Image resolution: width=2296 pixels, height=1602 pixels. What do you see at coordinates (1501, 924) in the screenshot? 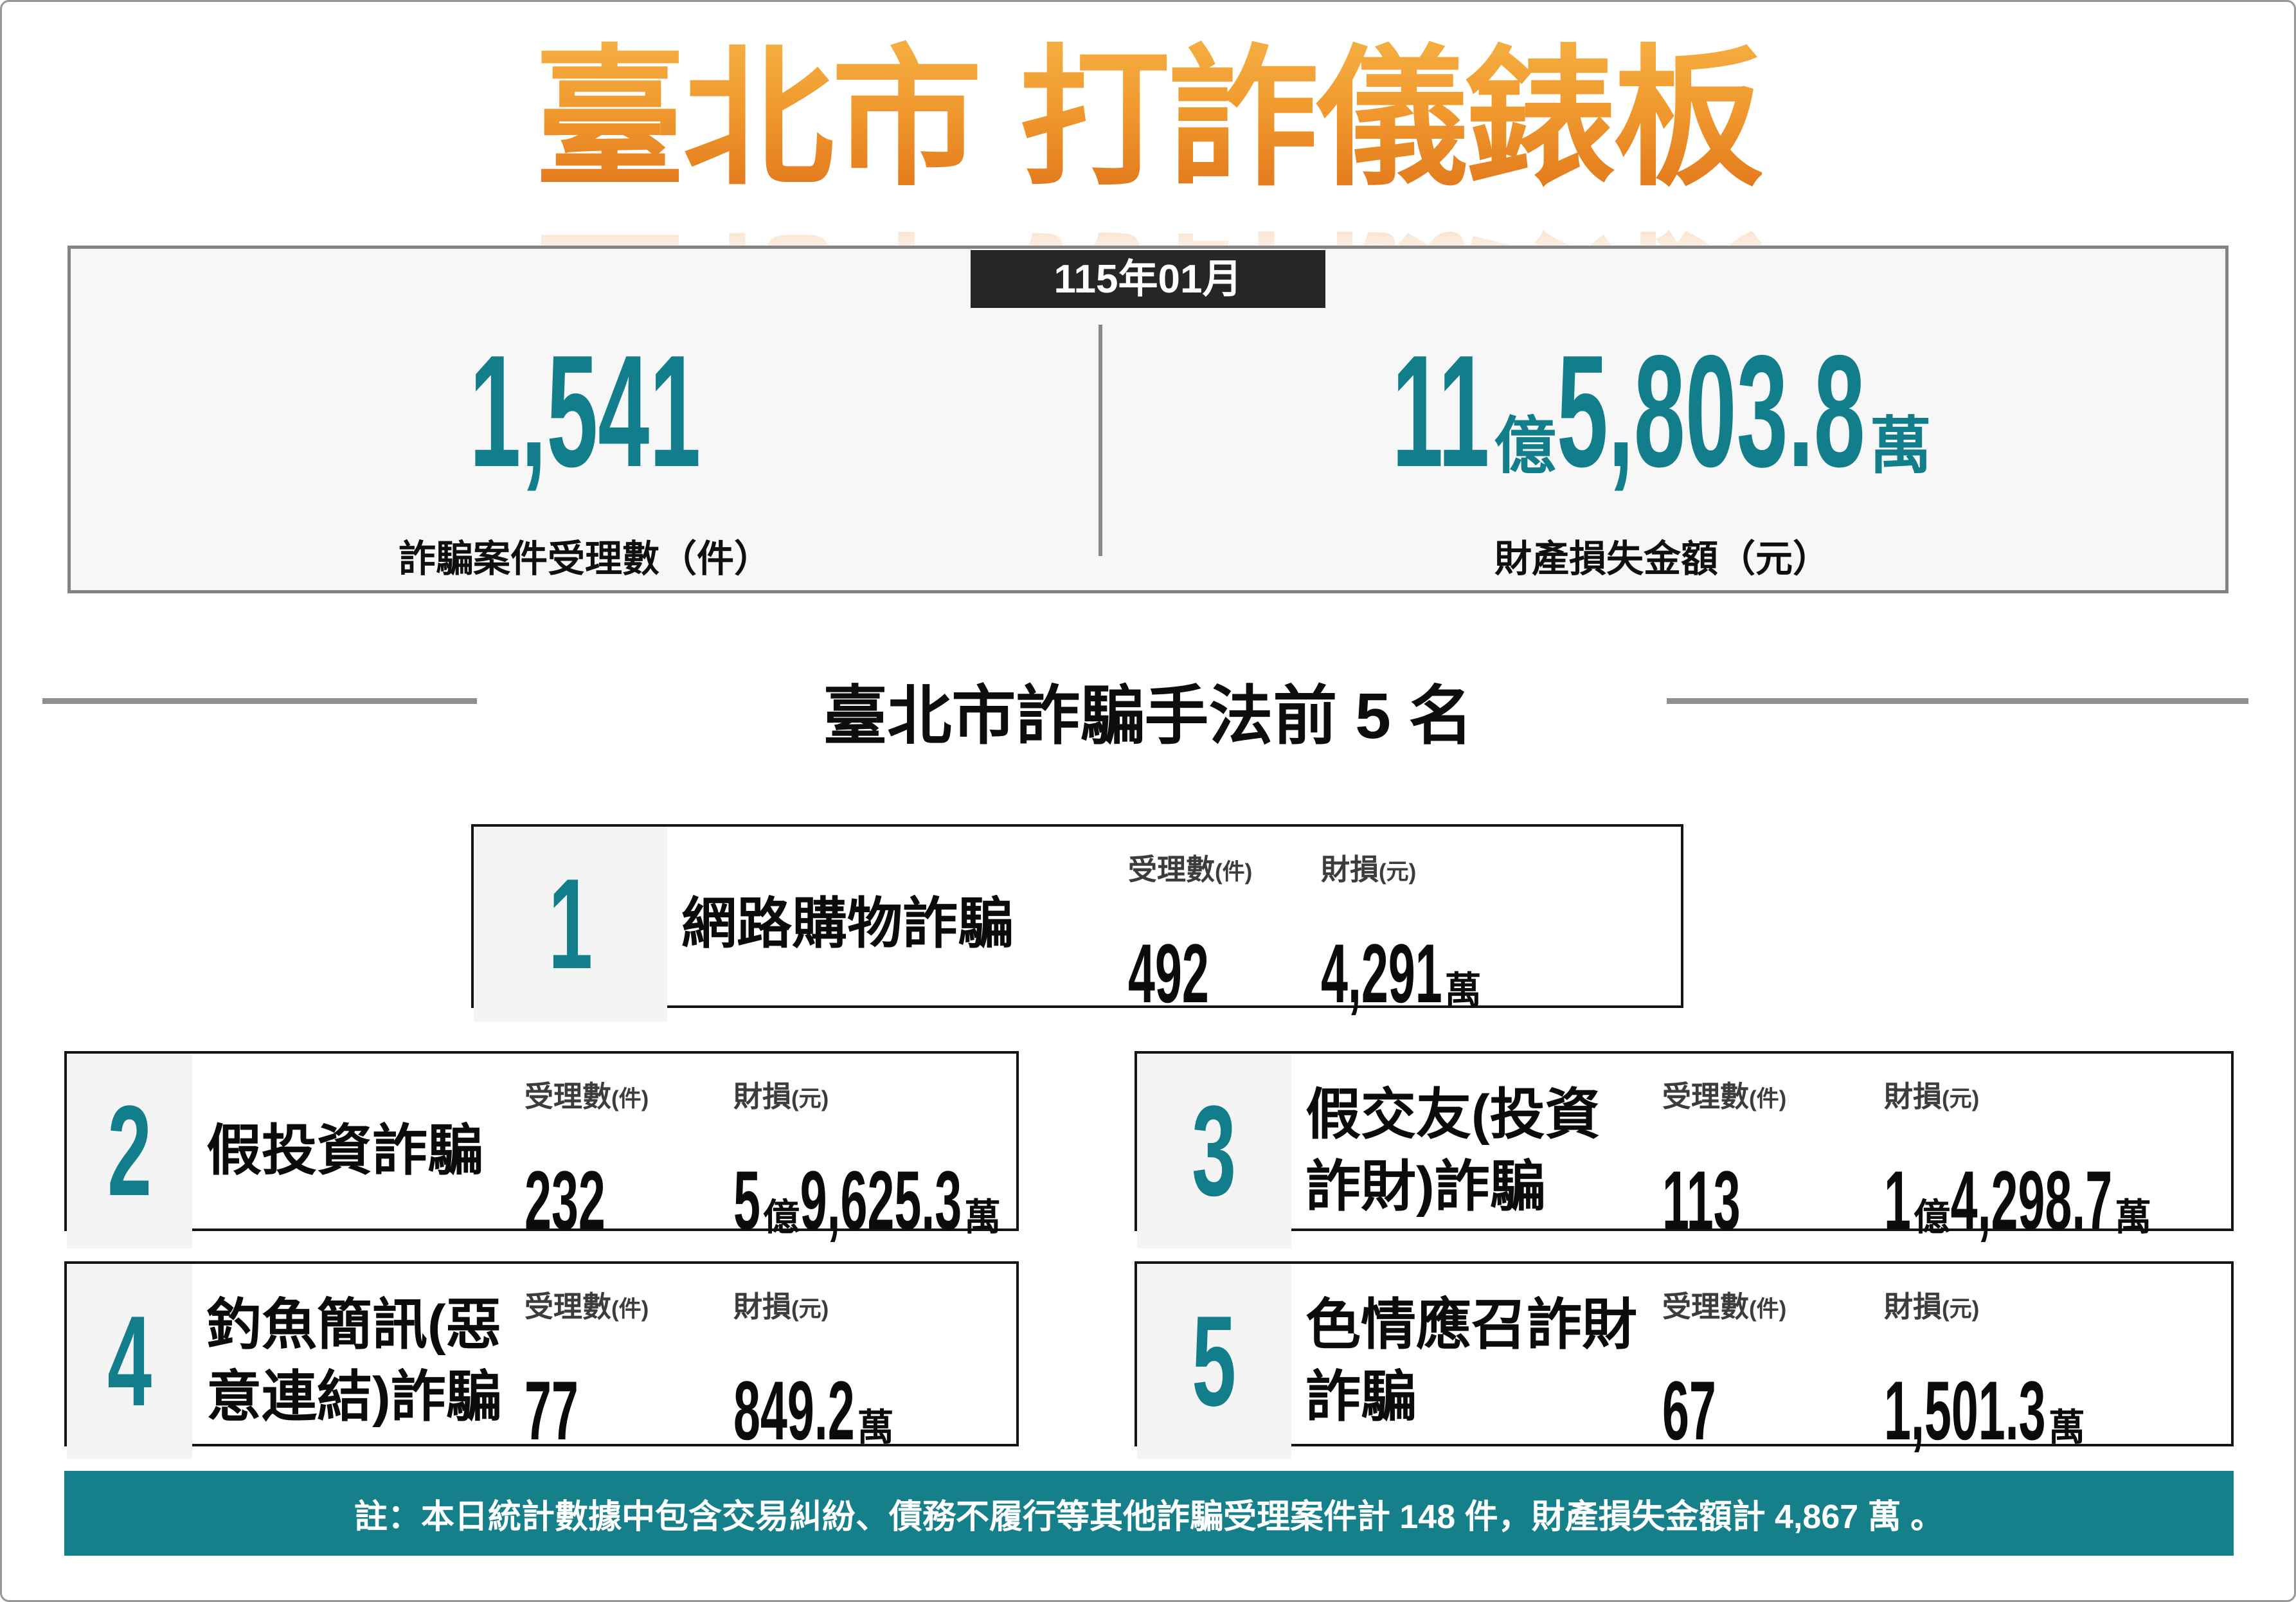
I see `loss-column: 財損(元) 4,291萬` at bounding box center [1501, 924].